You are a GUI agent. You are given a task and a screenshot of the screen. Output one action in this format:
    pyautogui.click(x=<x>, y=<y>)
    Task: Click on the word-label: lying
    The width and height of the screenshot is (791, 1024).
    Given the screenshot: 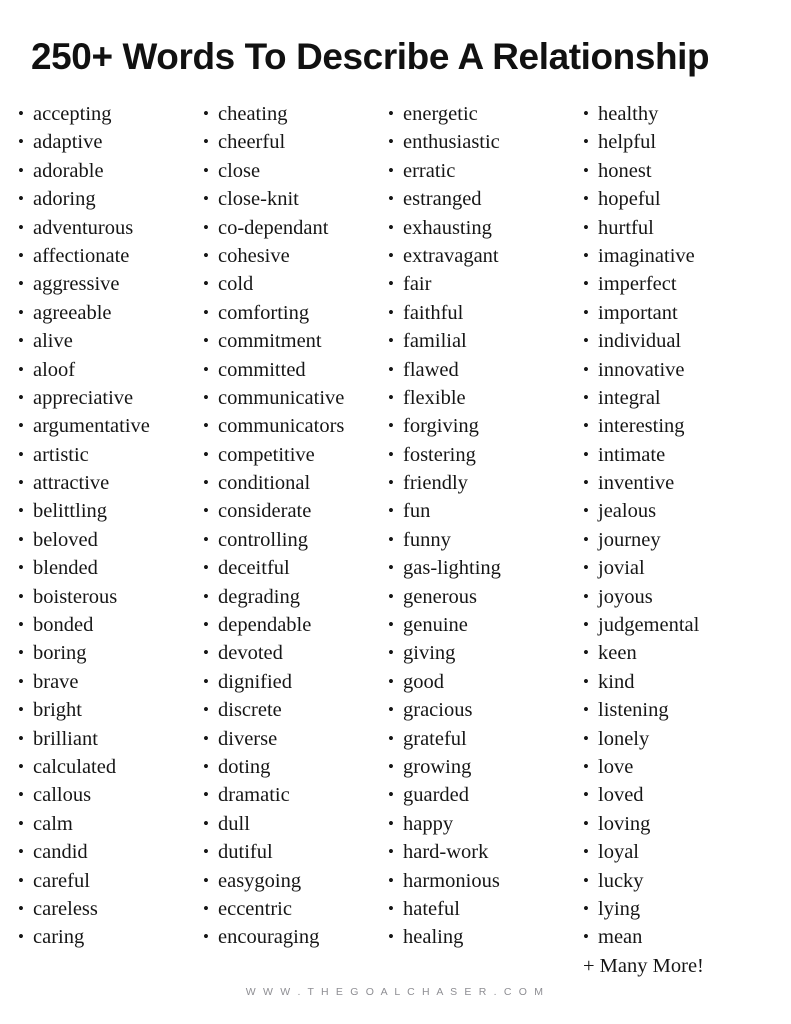 What is the action you would take?
    pyautogui.click(x=619, y=908)
    